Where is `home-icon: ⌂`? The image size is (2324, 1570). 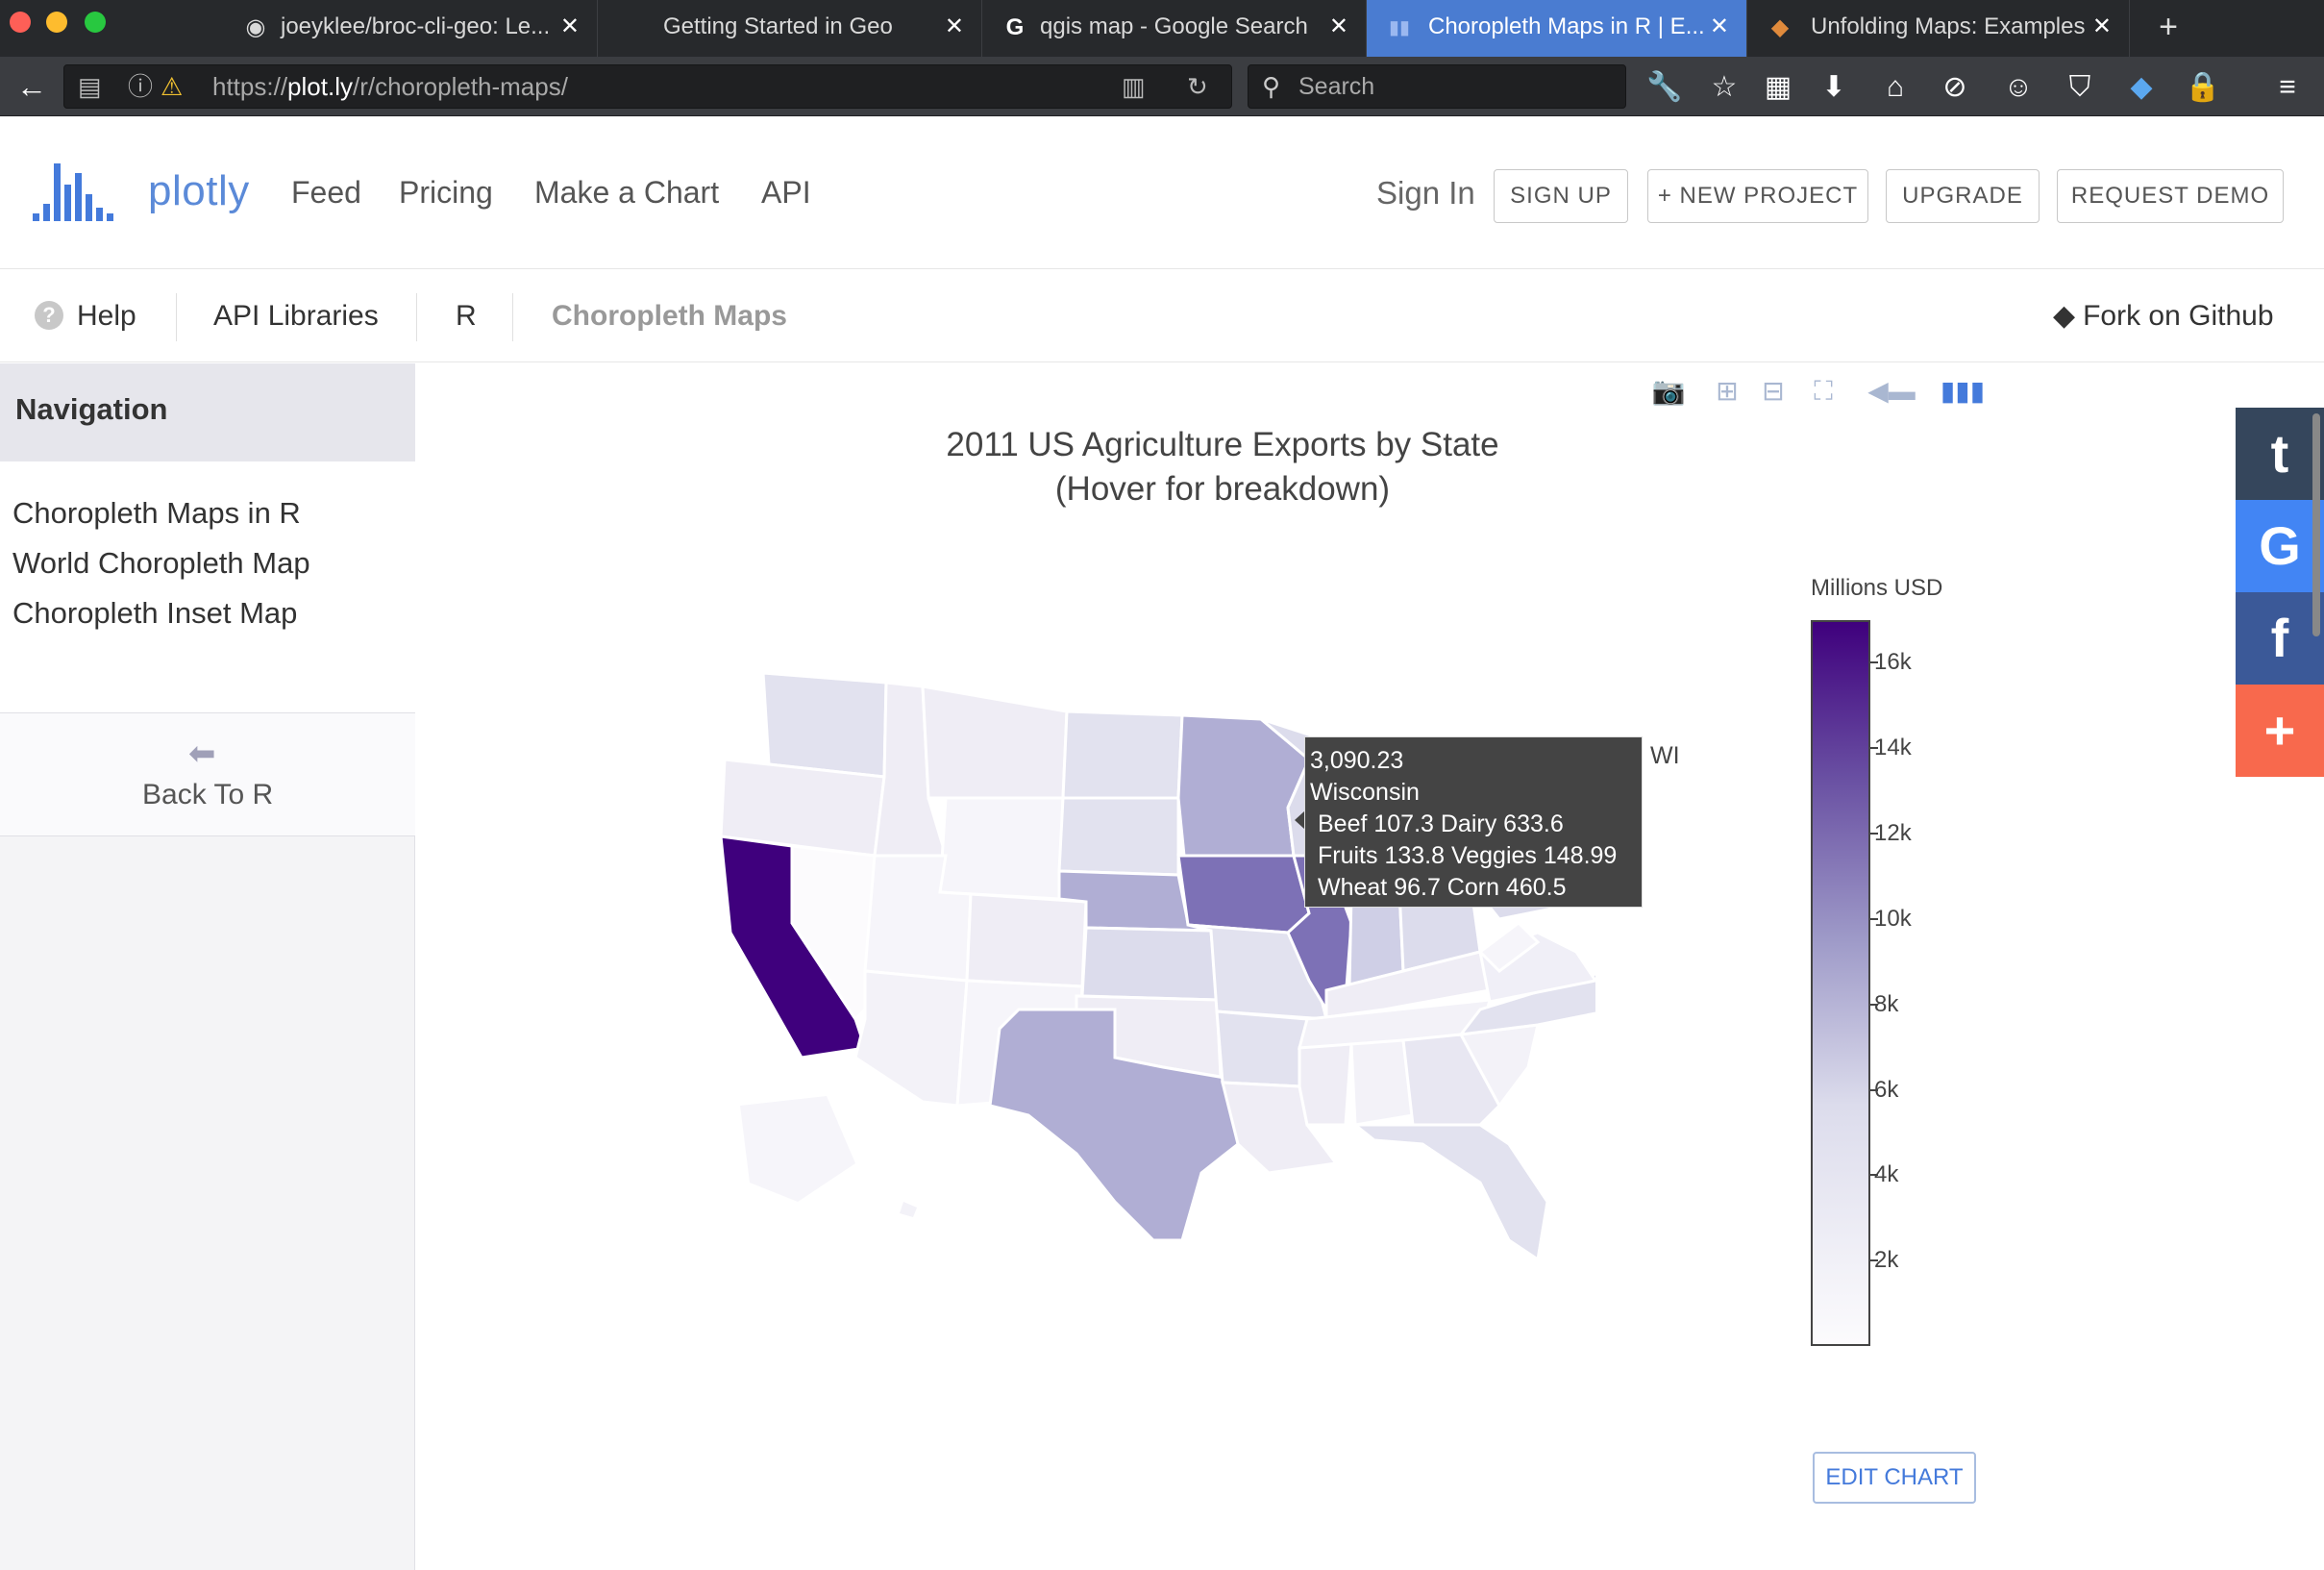 home-icon: ⌂ is located at coordinates (1895, 88).